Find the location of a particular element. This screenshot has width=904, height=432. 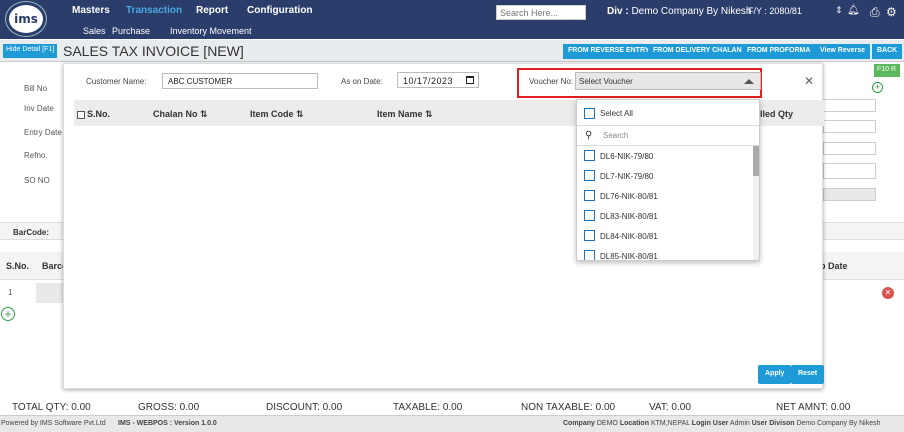

division-label: Div : is located at coordinates (618, 11).